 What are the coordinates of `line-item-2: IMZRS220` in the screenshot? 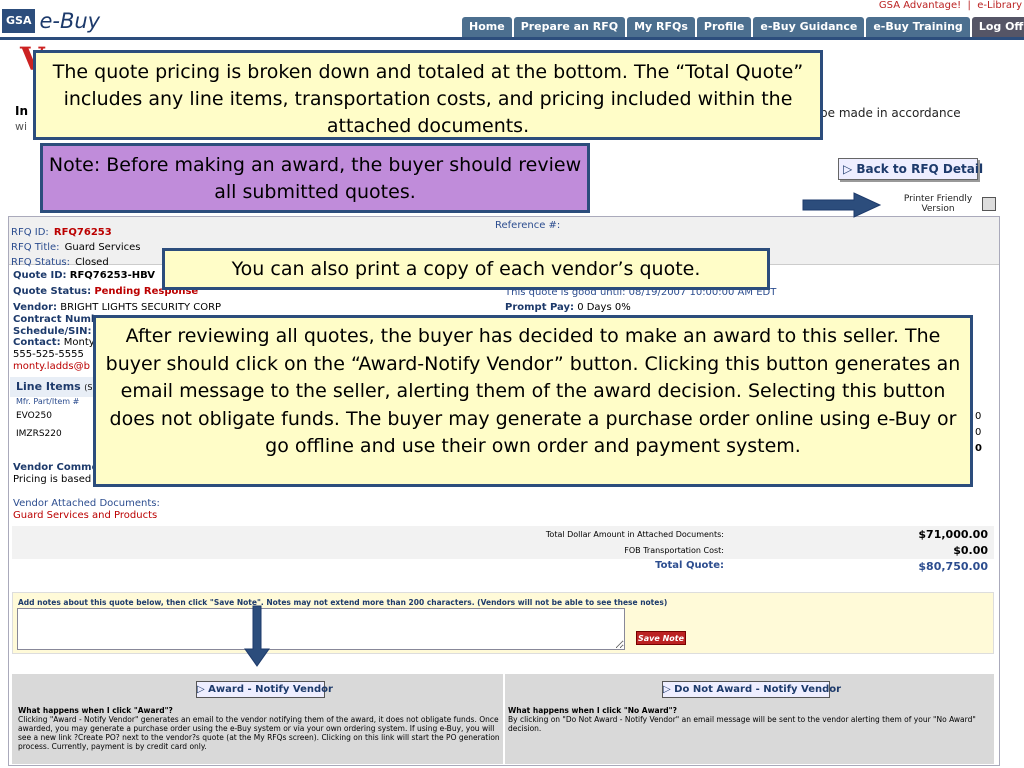 It's located at (39, 434).